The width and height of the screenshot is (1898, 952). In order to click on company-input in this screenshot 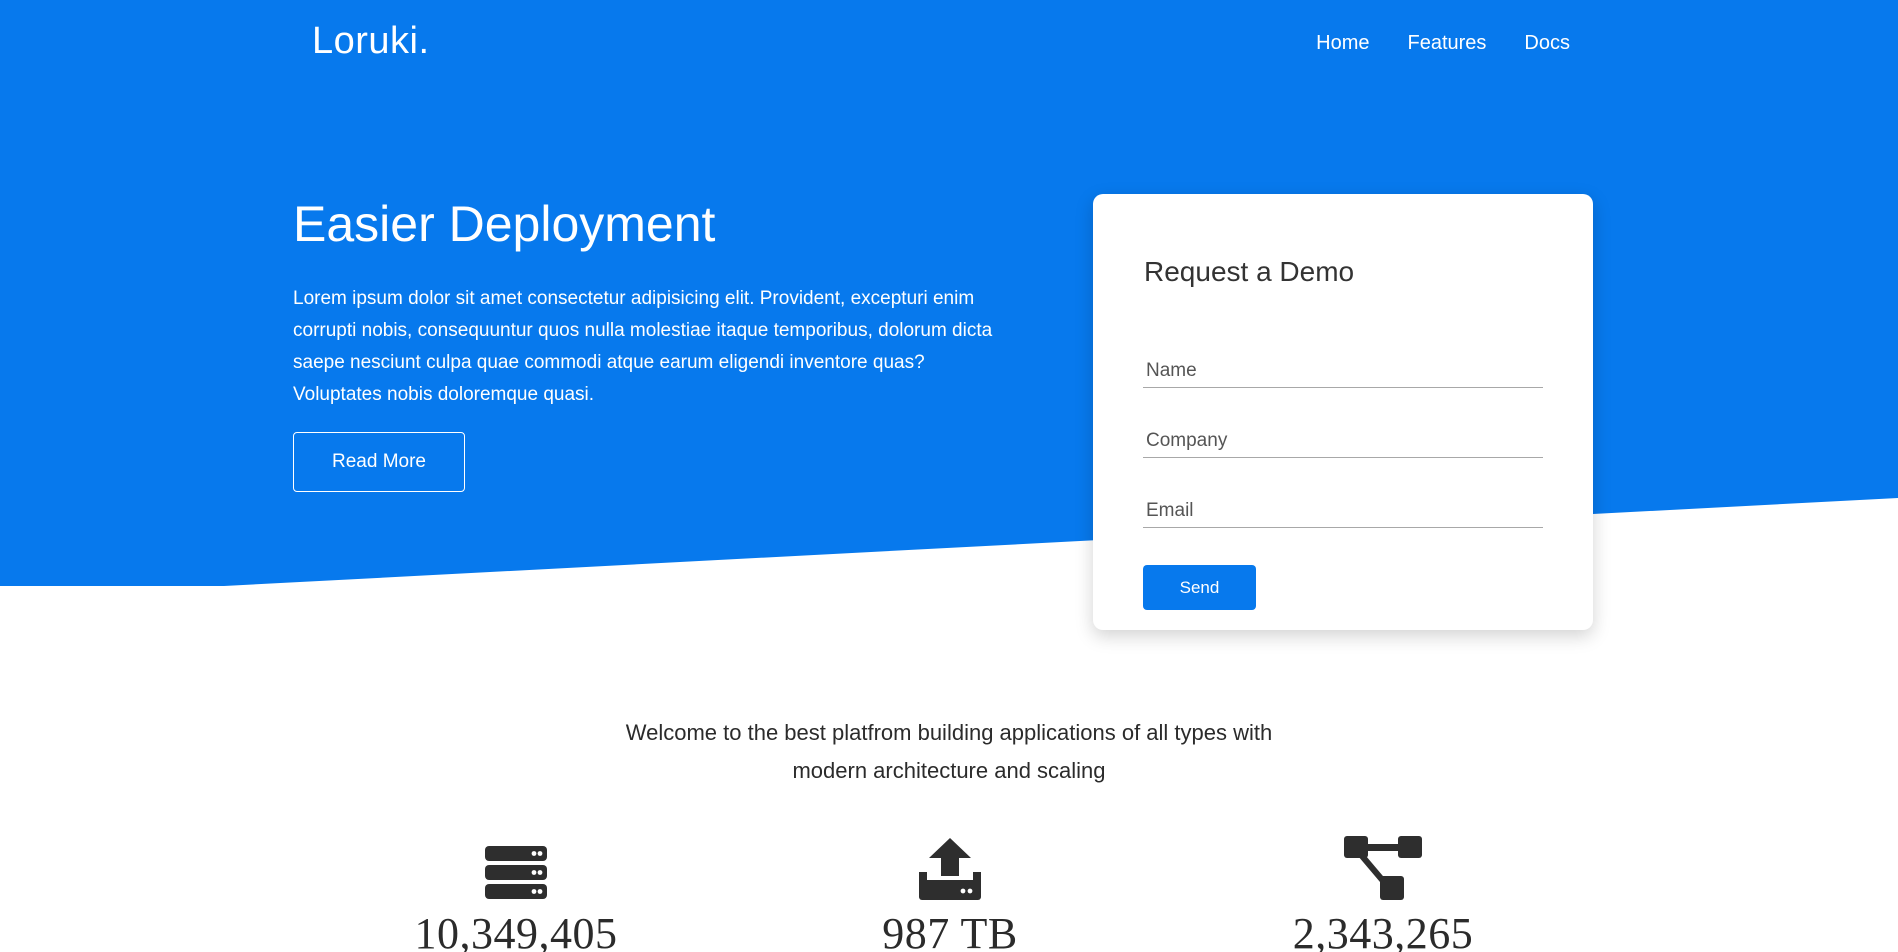, I will do `click(1343, 441)`.